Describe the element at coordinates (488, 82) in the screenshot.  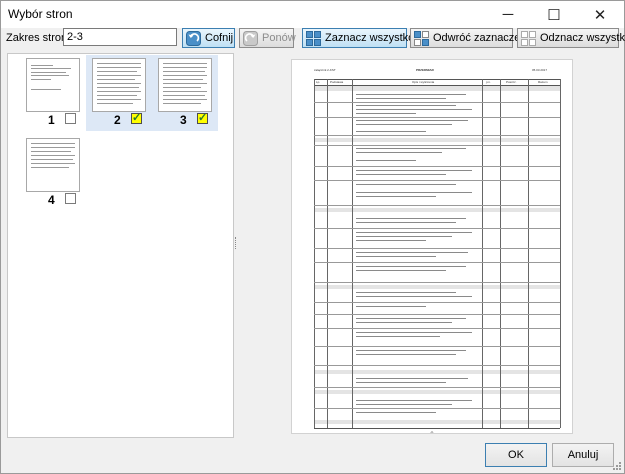
I see `column-header: j.m.` at that location.